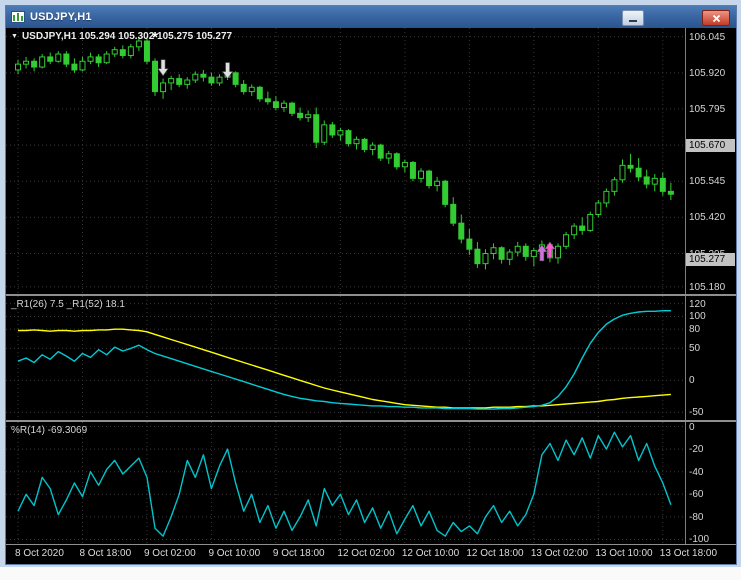 Image resolution: width=741 pixels, height=580 pixels. Describe the element at coordinates (697, 317) in the screenshot. I see `axis-tick-label: 100` at that location.